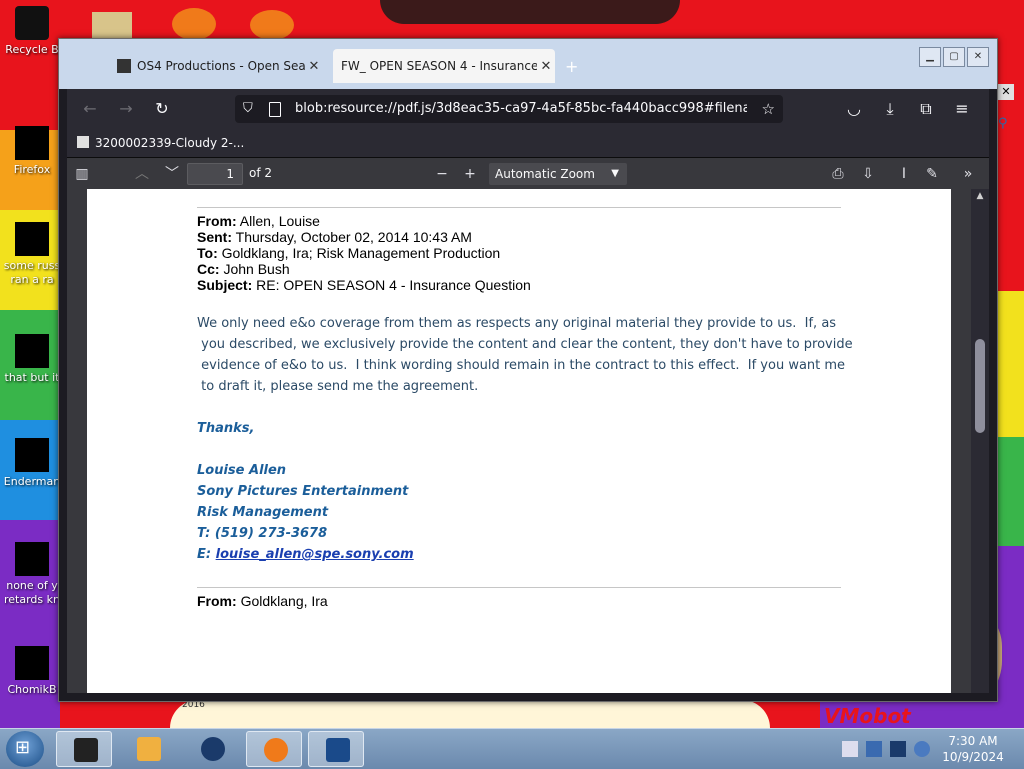 The width and height of the screenshot is (1024, 769). I want to click on desktop-icon-4: that but it, so click(32, 359).